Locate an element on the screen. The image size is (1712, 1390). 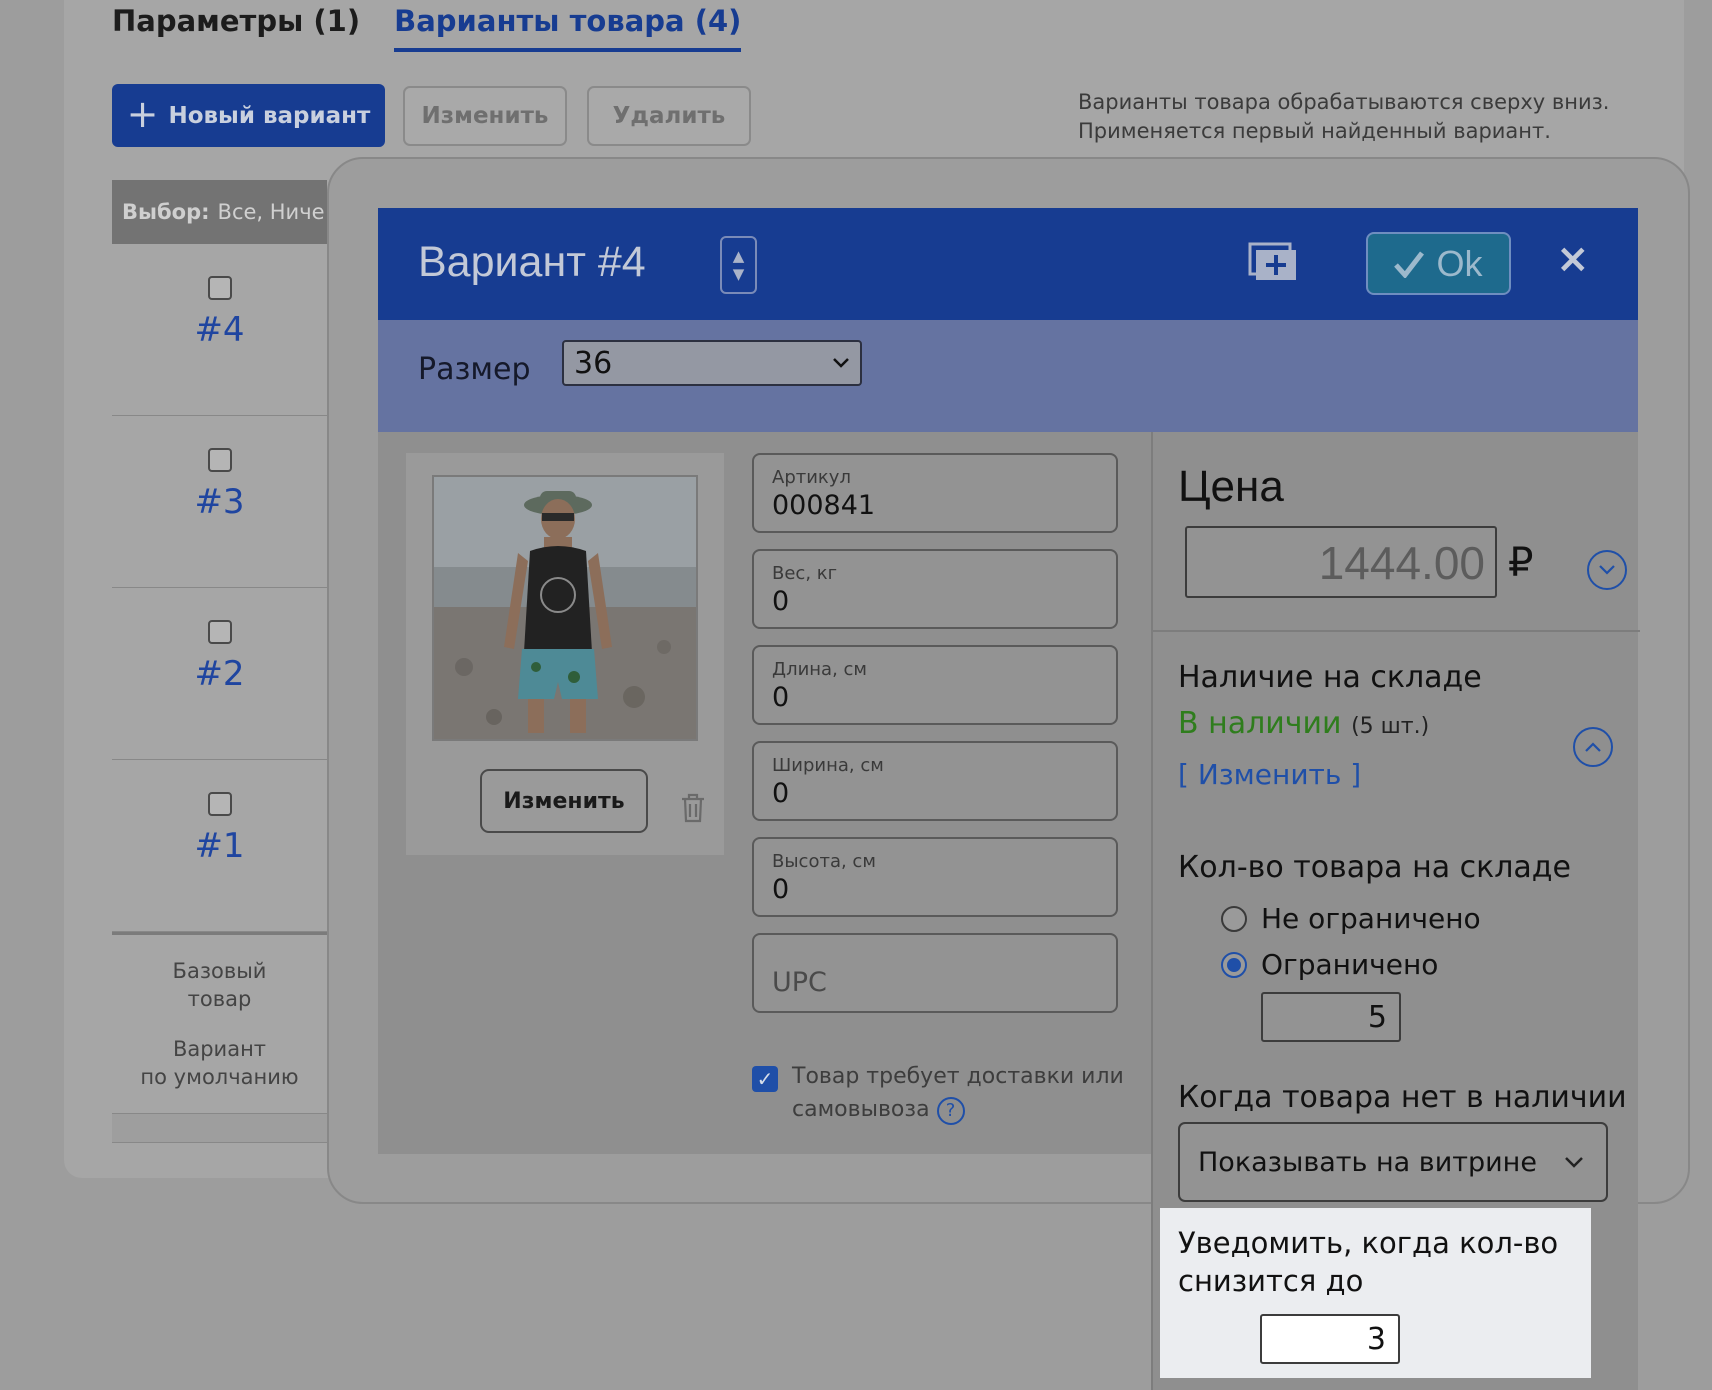
out-of-stock-select: Показывать на витрине is located at coordinates (1393, 1162).